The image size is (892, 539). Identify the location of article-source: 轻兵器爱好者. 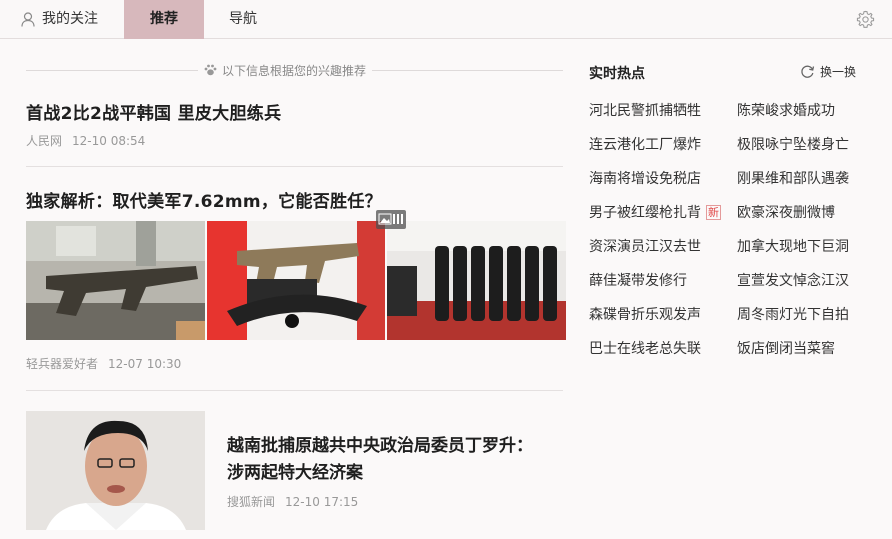
(62, 364).